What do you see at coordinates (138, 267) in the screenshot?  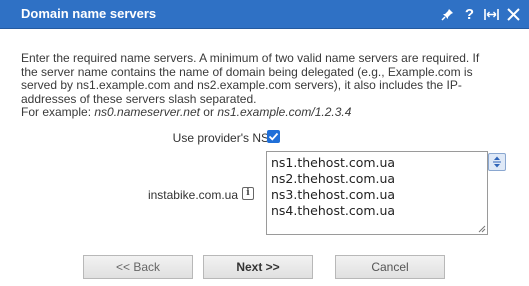 I see `back-button: << Back` at bounding box center [138, 267].